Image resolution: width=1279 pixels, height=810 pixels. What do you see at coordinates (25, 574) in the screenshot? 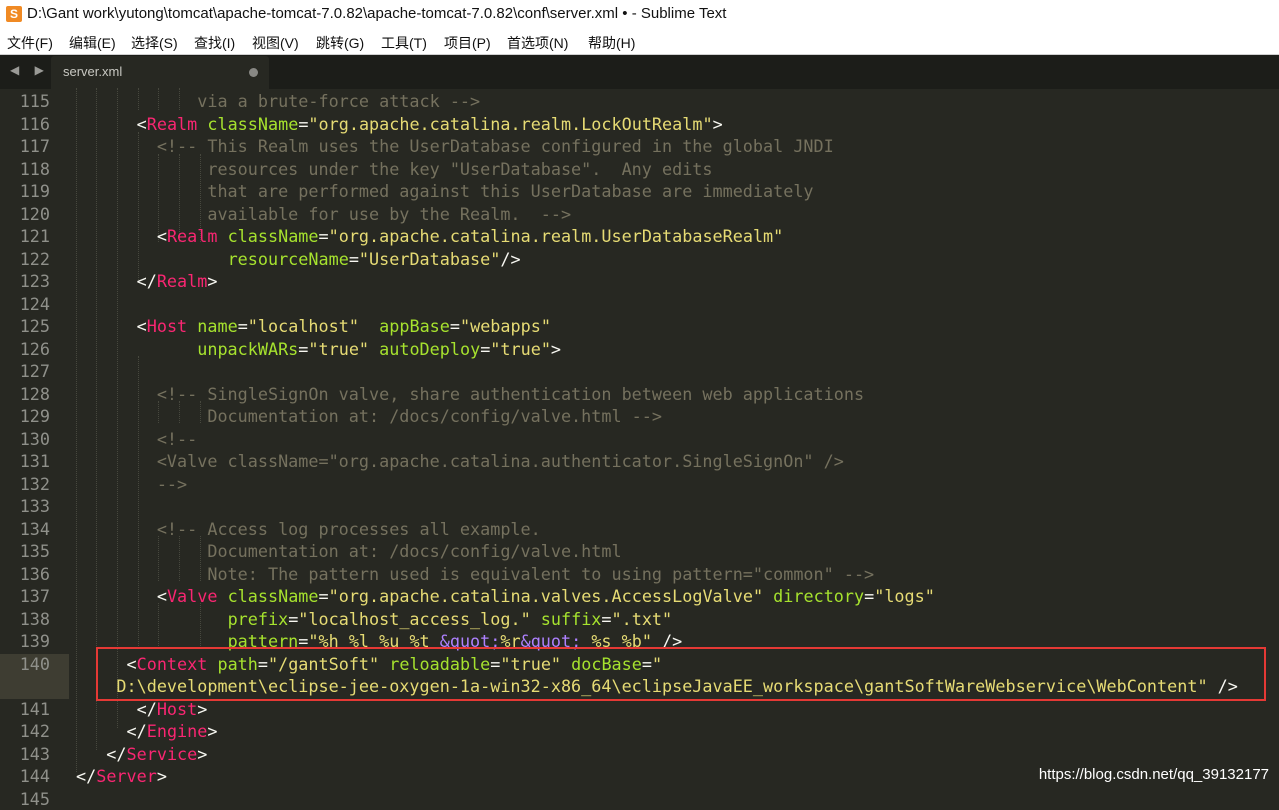
I see `line-number: 136` at bounding box center [25, 574].